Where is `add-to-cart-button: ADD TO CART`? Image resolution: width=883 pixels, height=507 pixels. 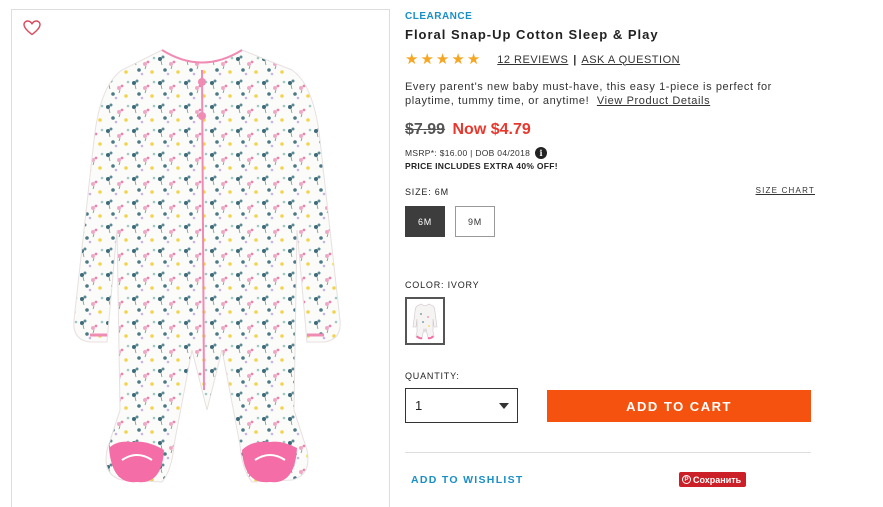 add-to-cart-button: ADD TO CART is located at coordinates (679, 406).